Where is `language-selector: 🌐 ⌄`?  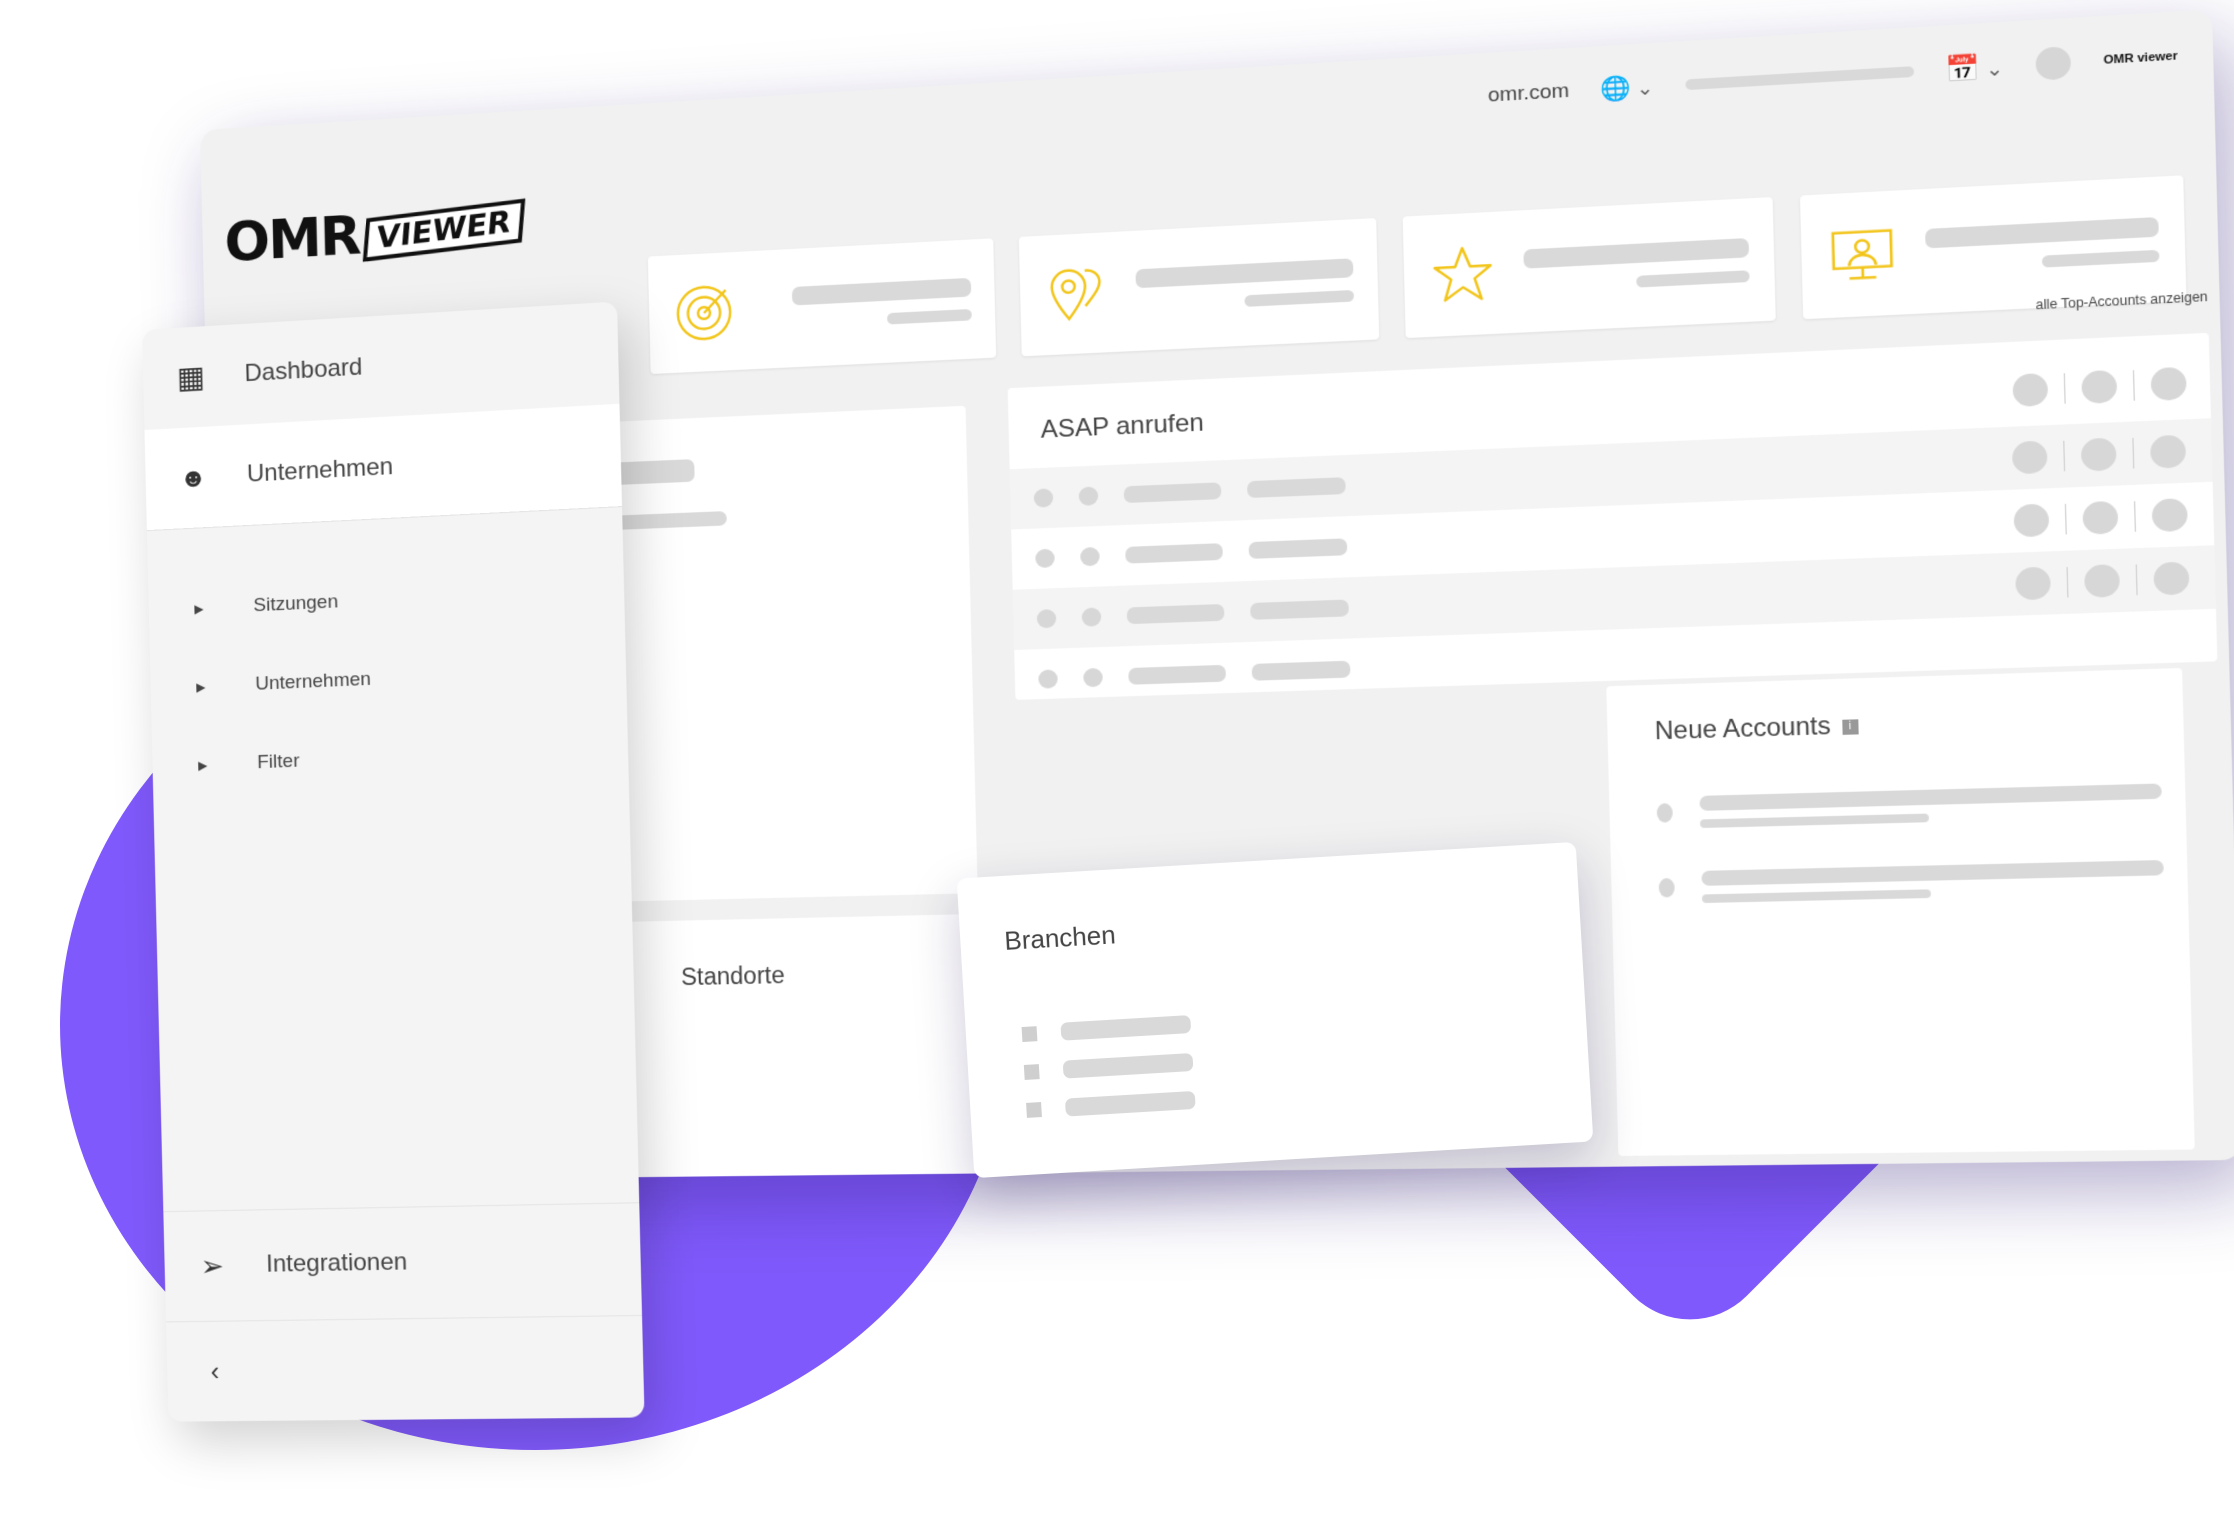
language-selector: 🌐 ⌄ is located at coordinates (1627, 88).